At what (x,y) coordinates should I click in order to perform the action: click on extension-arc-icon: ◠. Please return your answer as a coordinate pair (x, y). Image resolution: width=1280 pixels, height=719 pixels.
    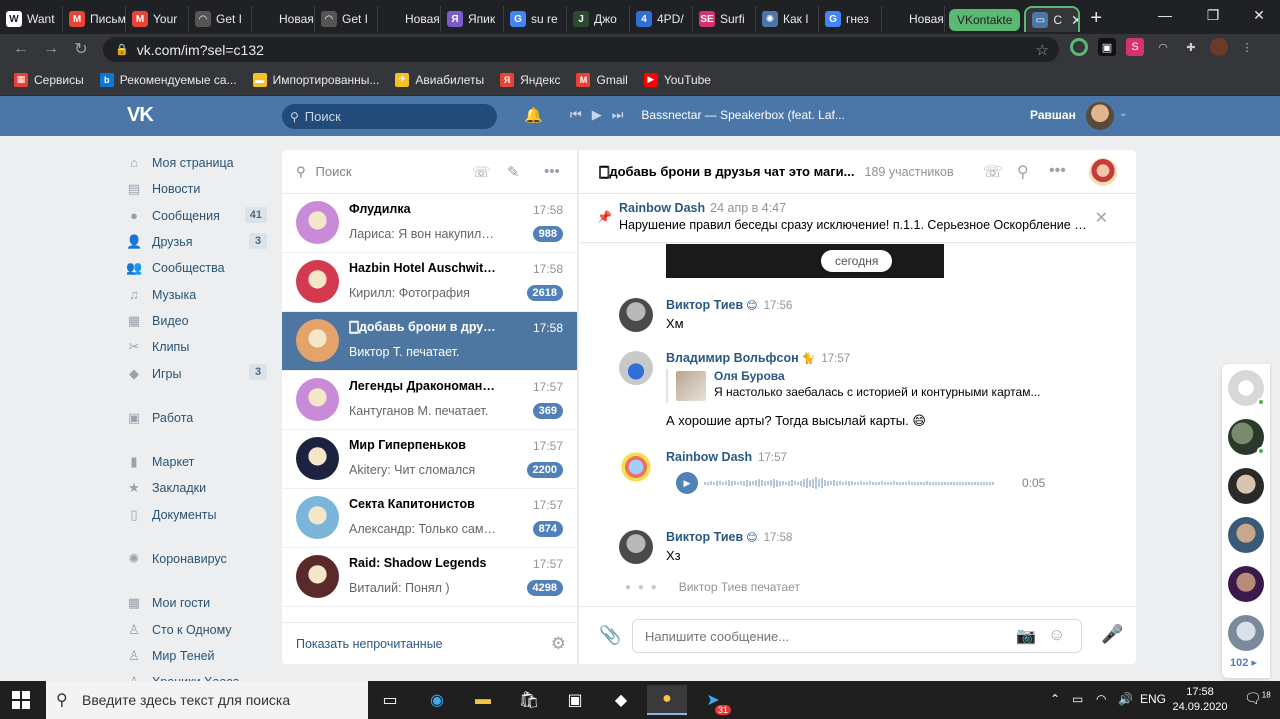
    Looking at the image, I should click on (1163, 47).